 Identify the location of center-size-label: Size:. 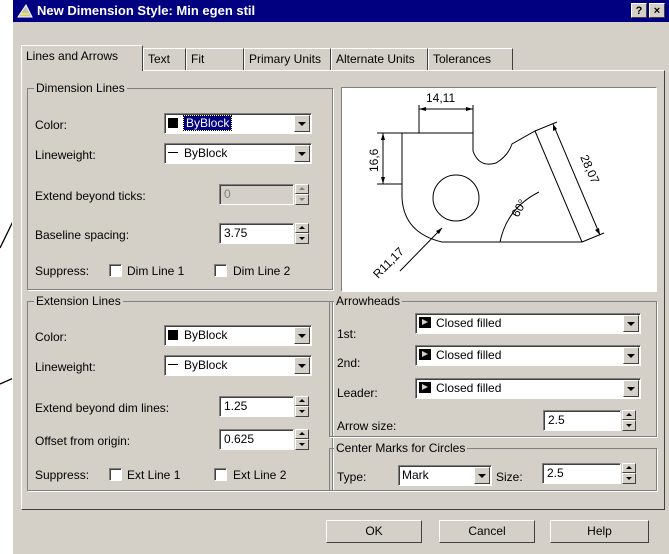
(509, 477).